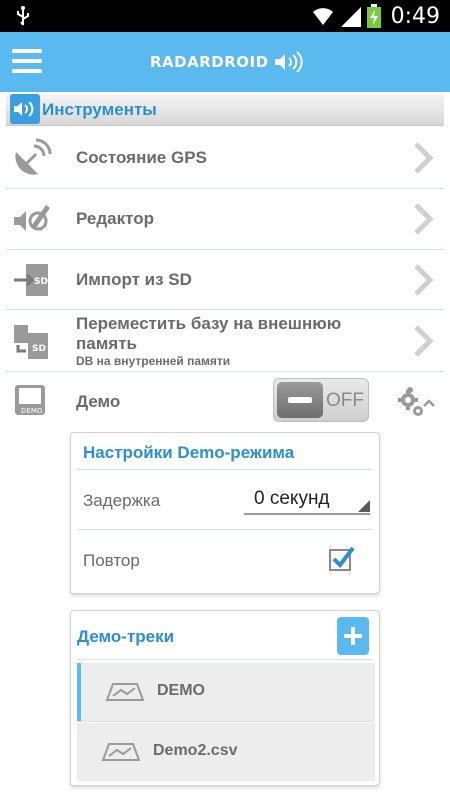  I want to click on section-title: Инструменты, so click(99, 109).